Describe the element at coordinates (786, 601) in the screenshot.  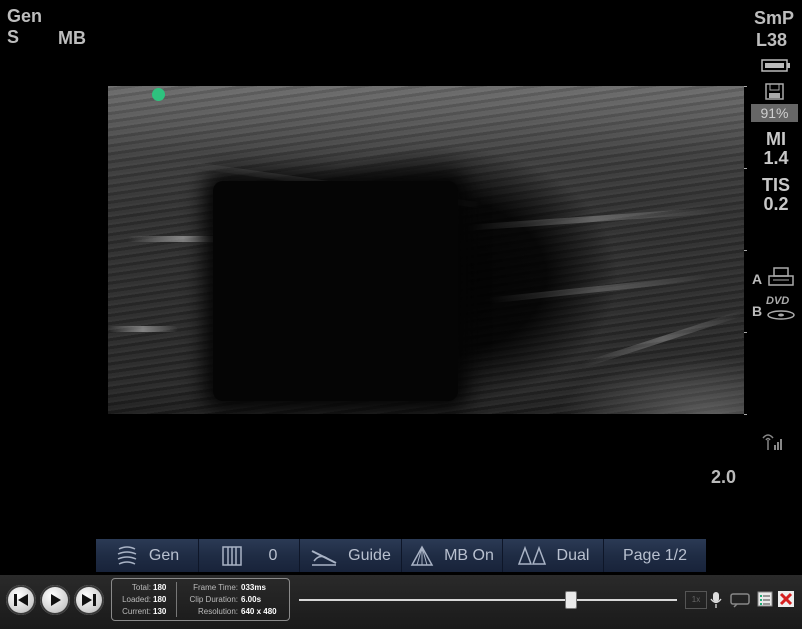
I see `close-icon` at that location.